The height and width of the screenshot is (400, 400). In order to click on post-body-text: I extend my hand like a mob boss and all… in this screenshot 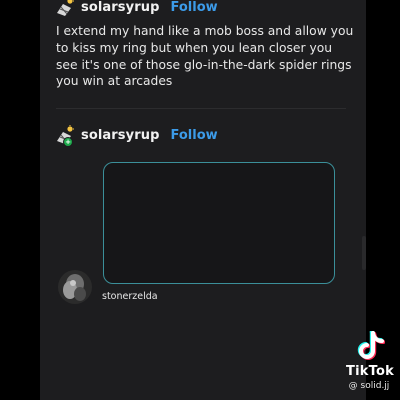, I will do `click(205, 56)`.